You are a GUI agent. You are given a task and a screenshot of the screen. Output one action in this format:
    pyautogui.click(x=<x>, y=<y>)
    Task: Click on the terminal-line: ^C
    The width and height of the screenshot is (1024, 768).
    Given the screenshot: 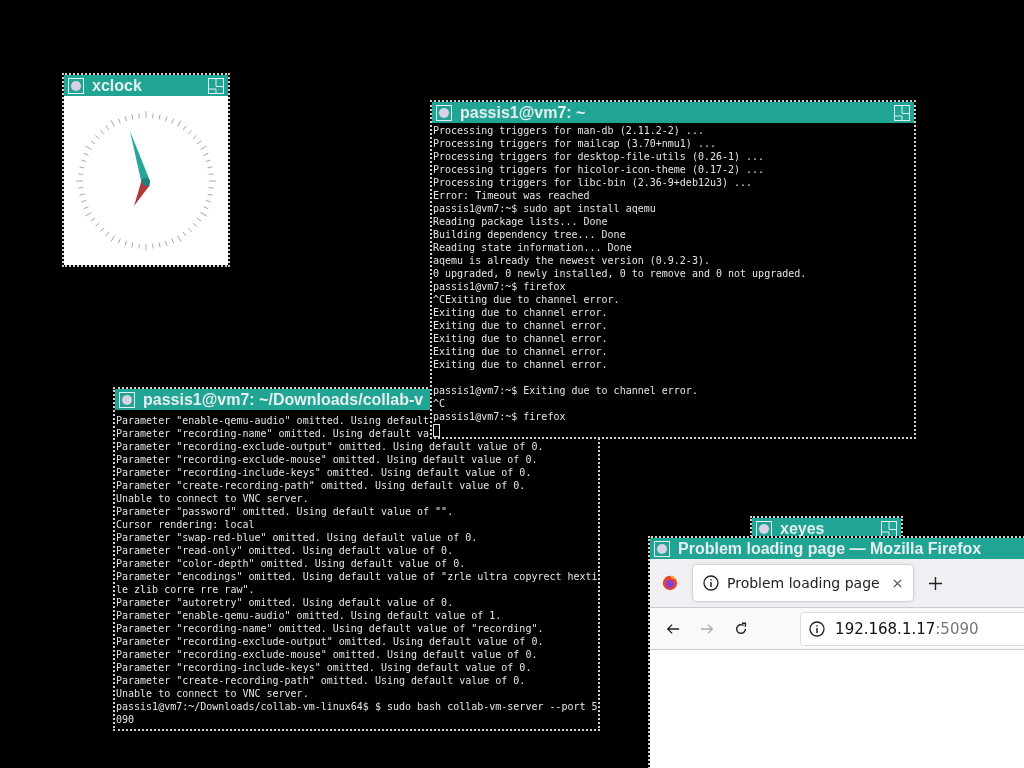 What is the action you would take?
    pyautogui.click(x=439, y=403)
    